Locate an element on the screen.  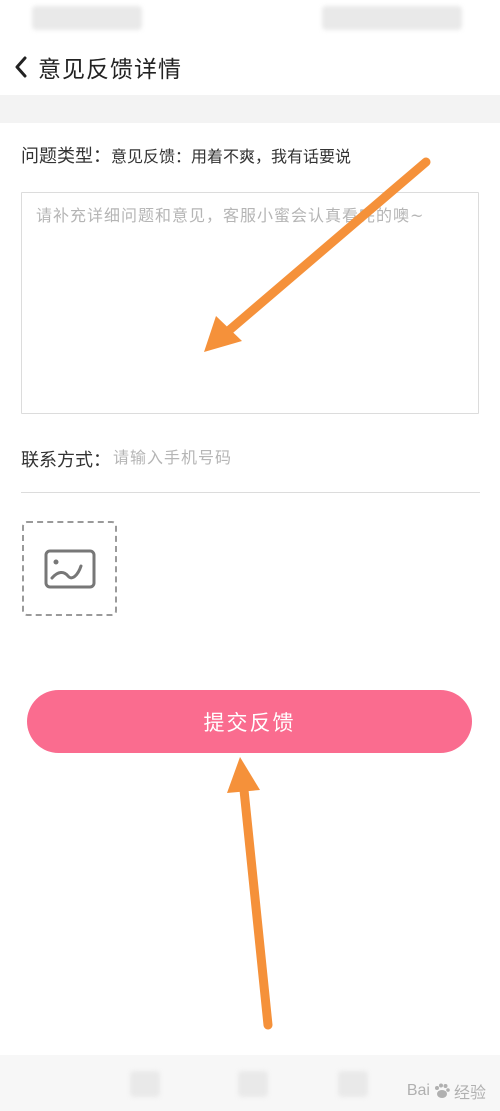
issue-type-label: 问题类型： is located at coordinates (66, 156).